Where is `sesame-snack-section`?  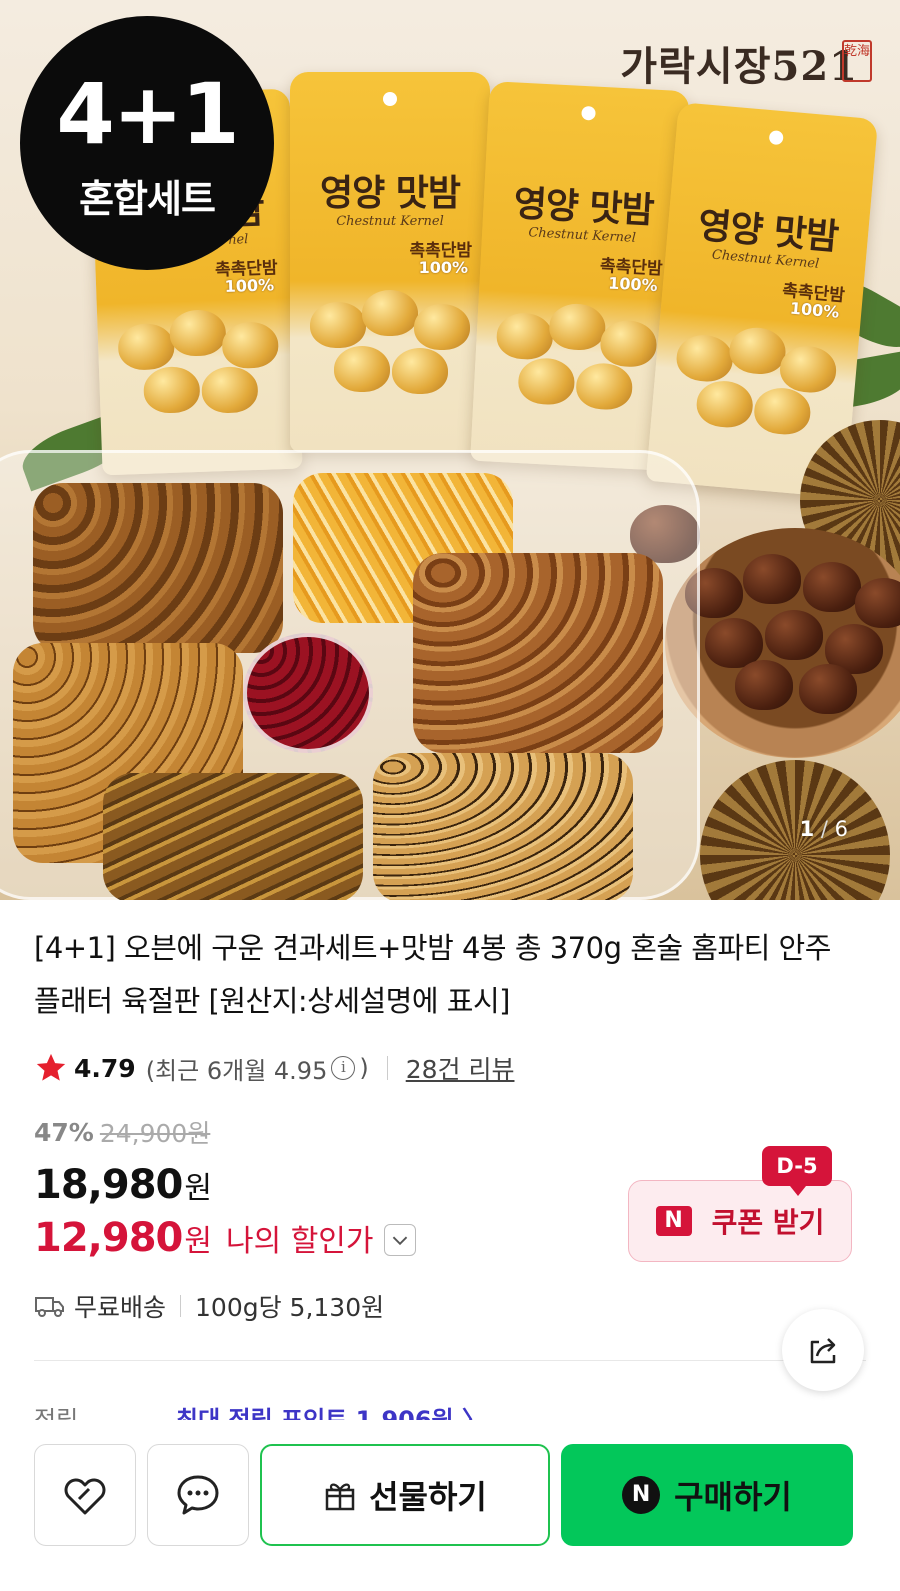
sesame-snack-section is located at coordinates (233, 836).